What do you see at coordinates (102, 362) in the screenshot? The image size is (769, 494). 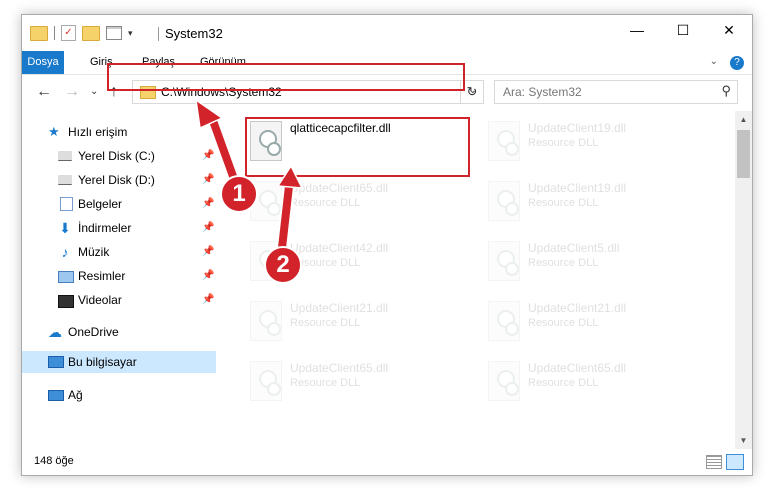 I see `sidebar-item-label: Bu bilgisayar` at bounding box center [102, 362].